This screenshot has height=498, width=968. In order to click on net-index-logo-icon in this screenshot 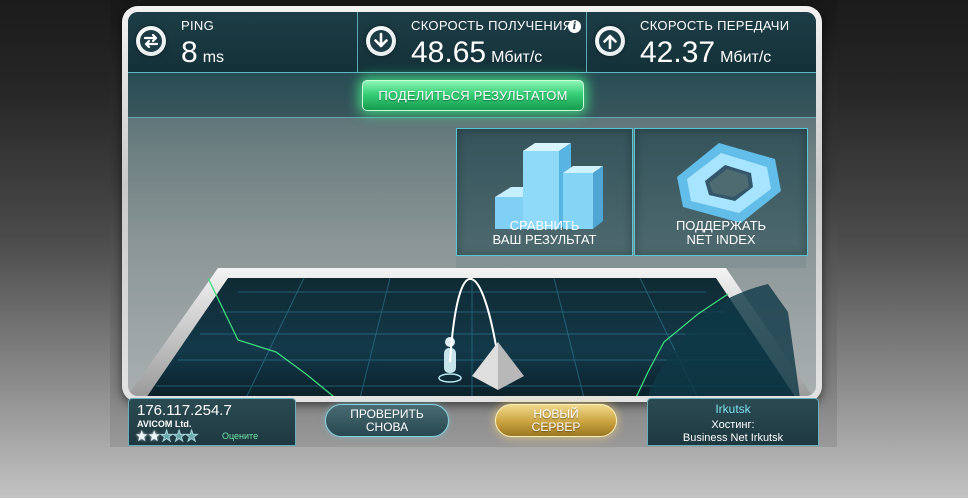, I will do `click(729, 183)`.